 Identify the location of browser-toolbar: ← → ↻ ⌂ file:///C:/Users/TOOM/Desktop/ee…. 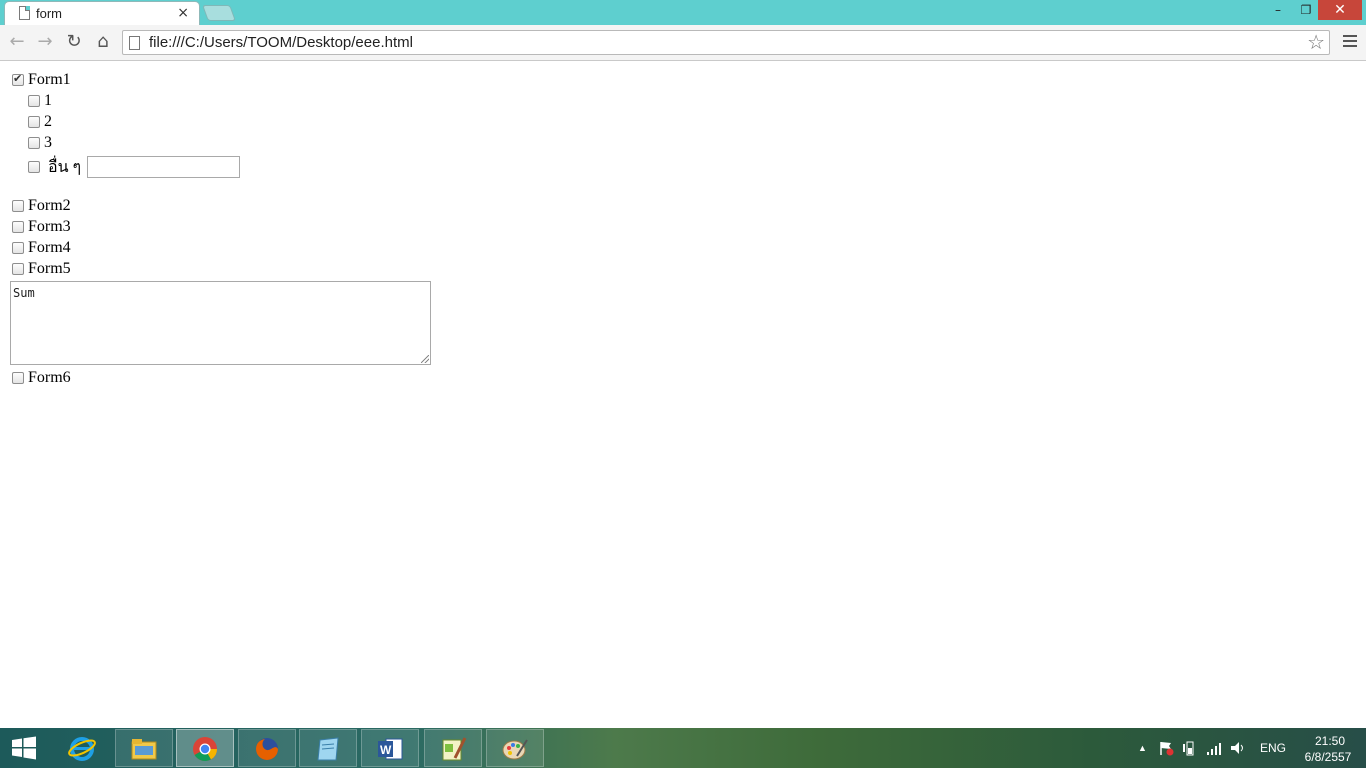
(683, 43).